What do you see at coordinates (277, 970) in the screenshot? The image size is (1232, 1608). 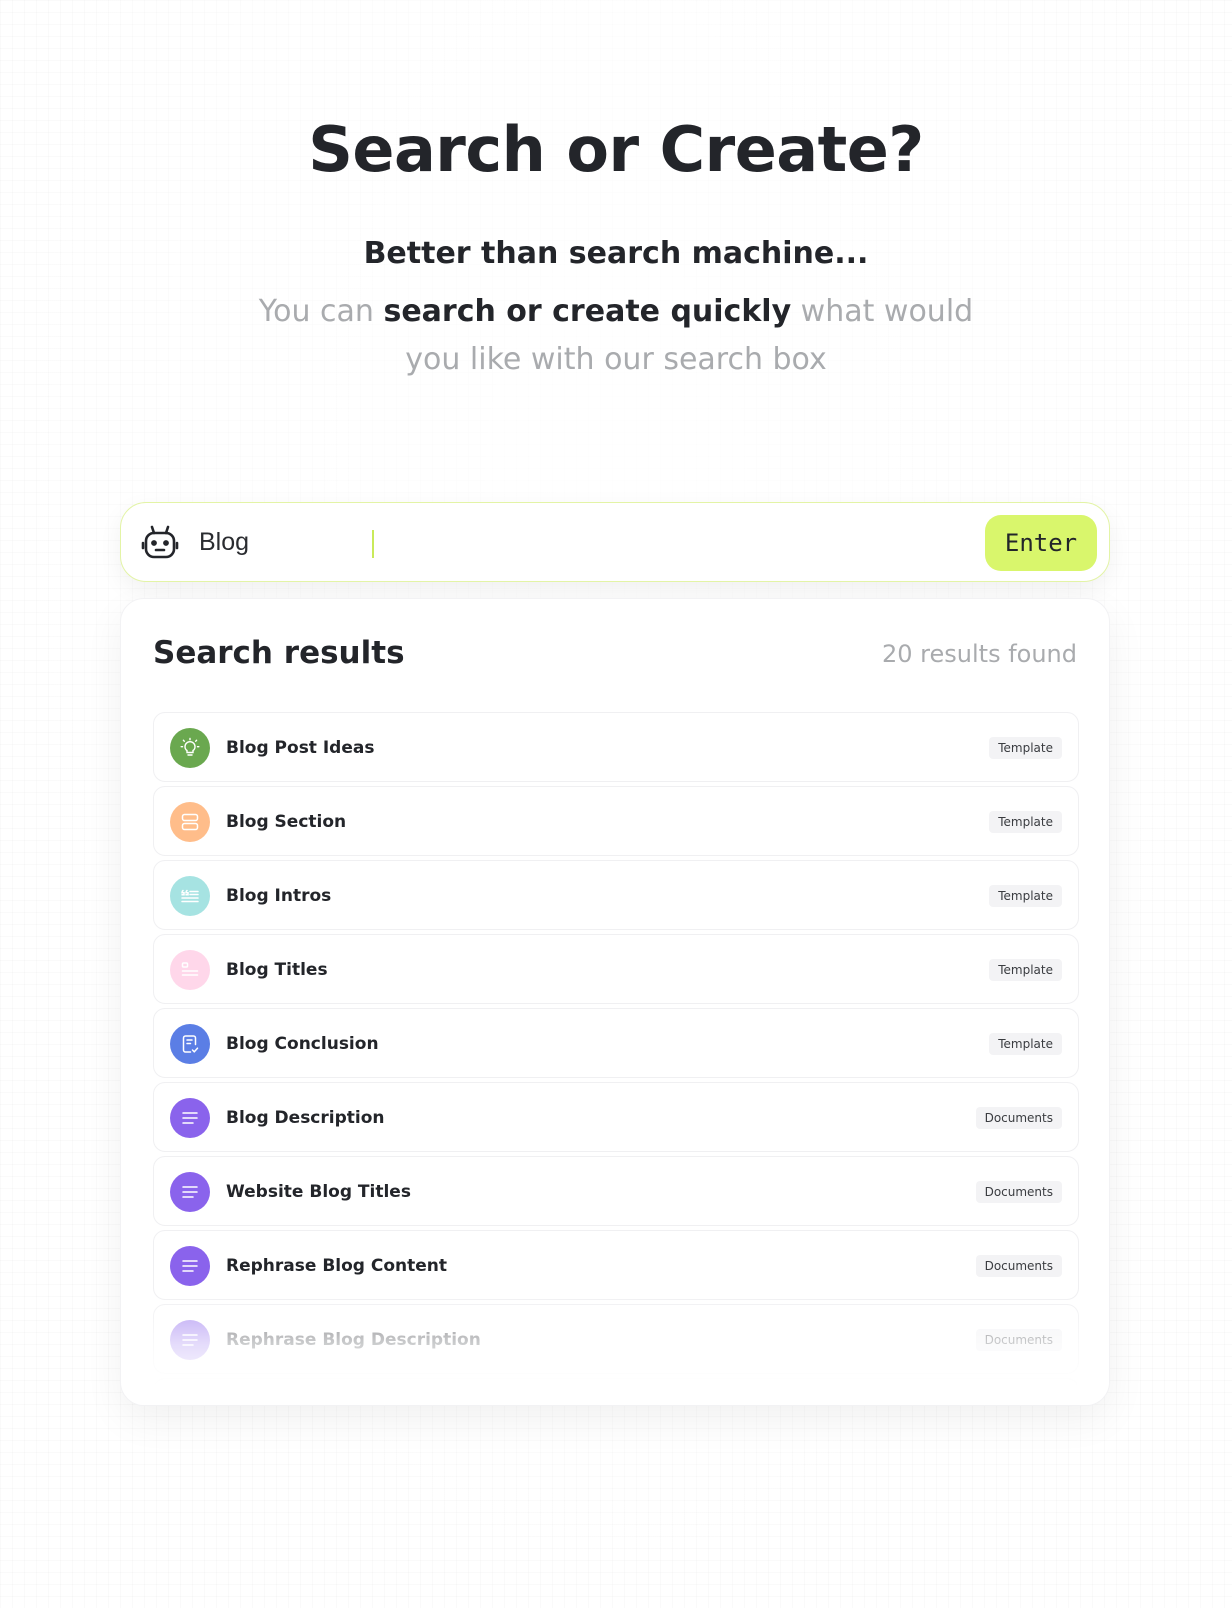 I see `result-label: Blog Titles` at bounding box center [277, 970].